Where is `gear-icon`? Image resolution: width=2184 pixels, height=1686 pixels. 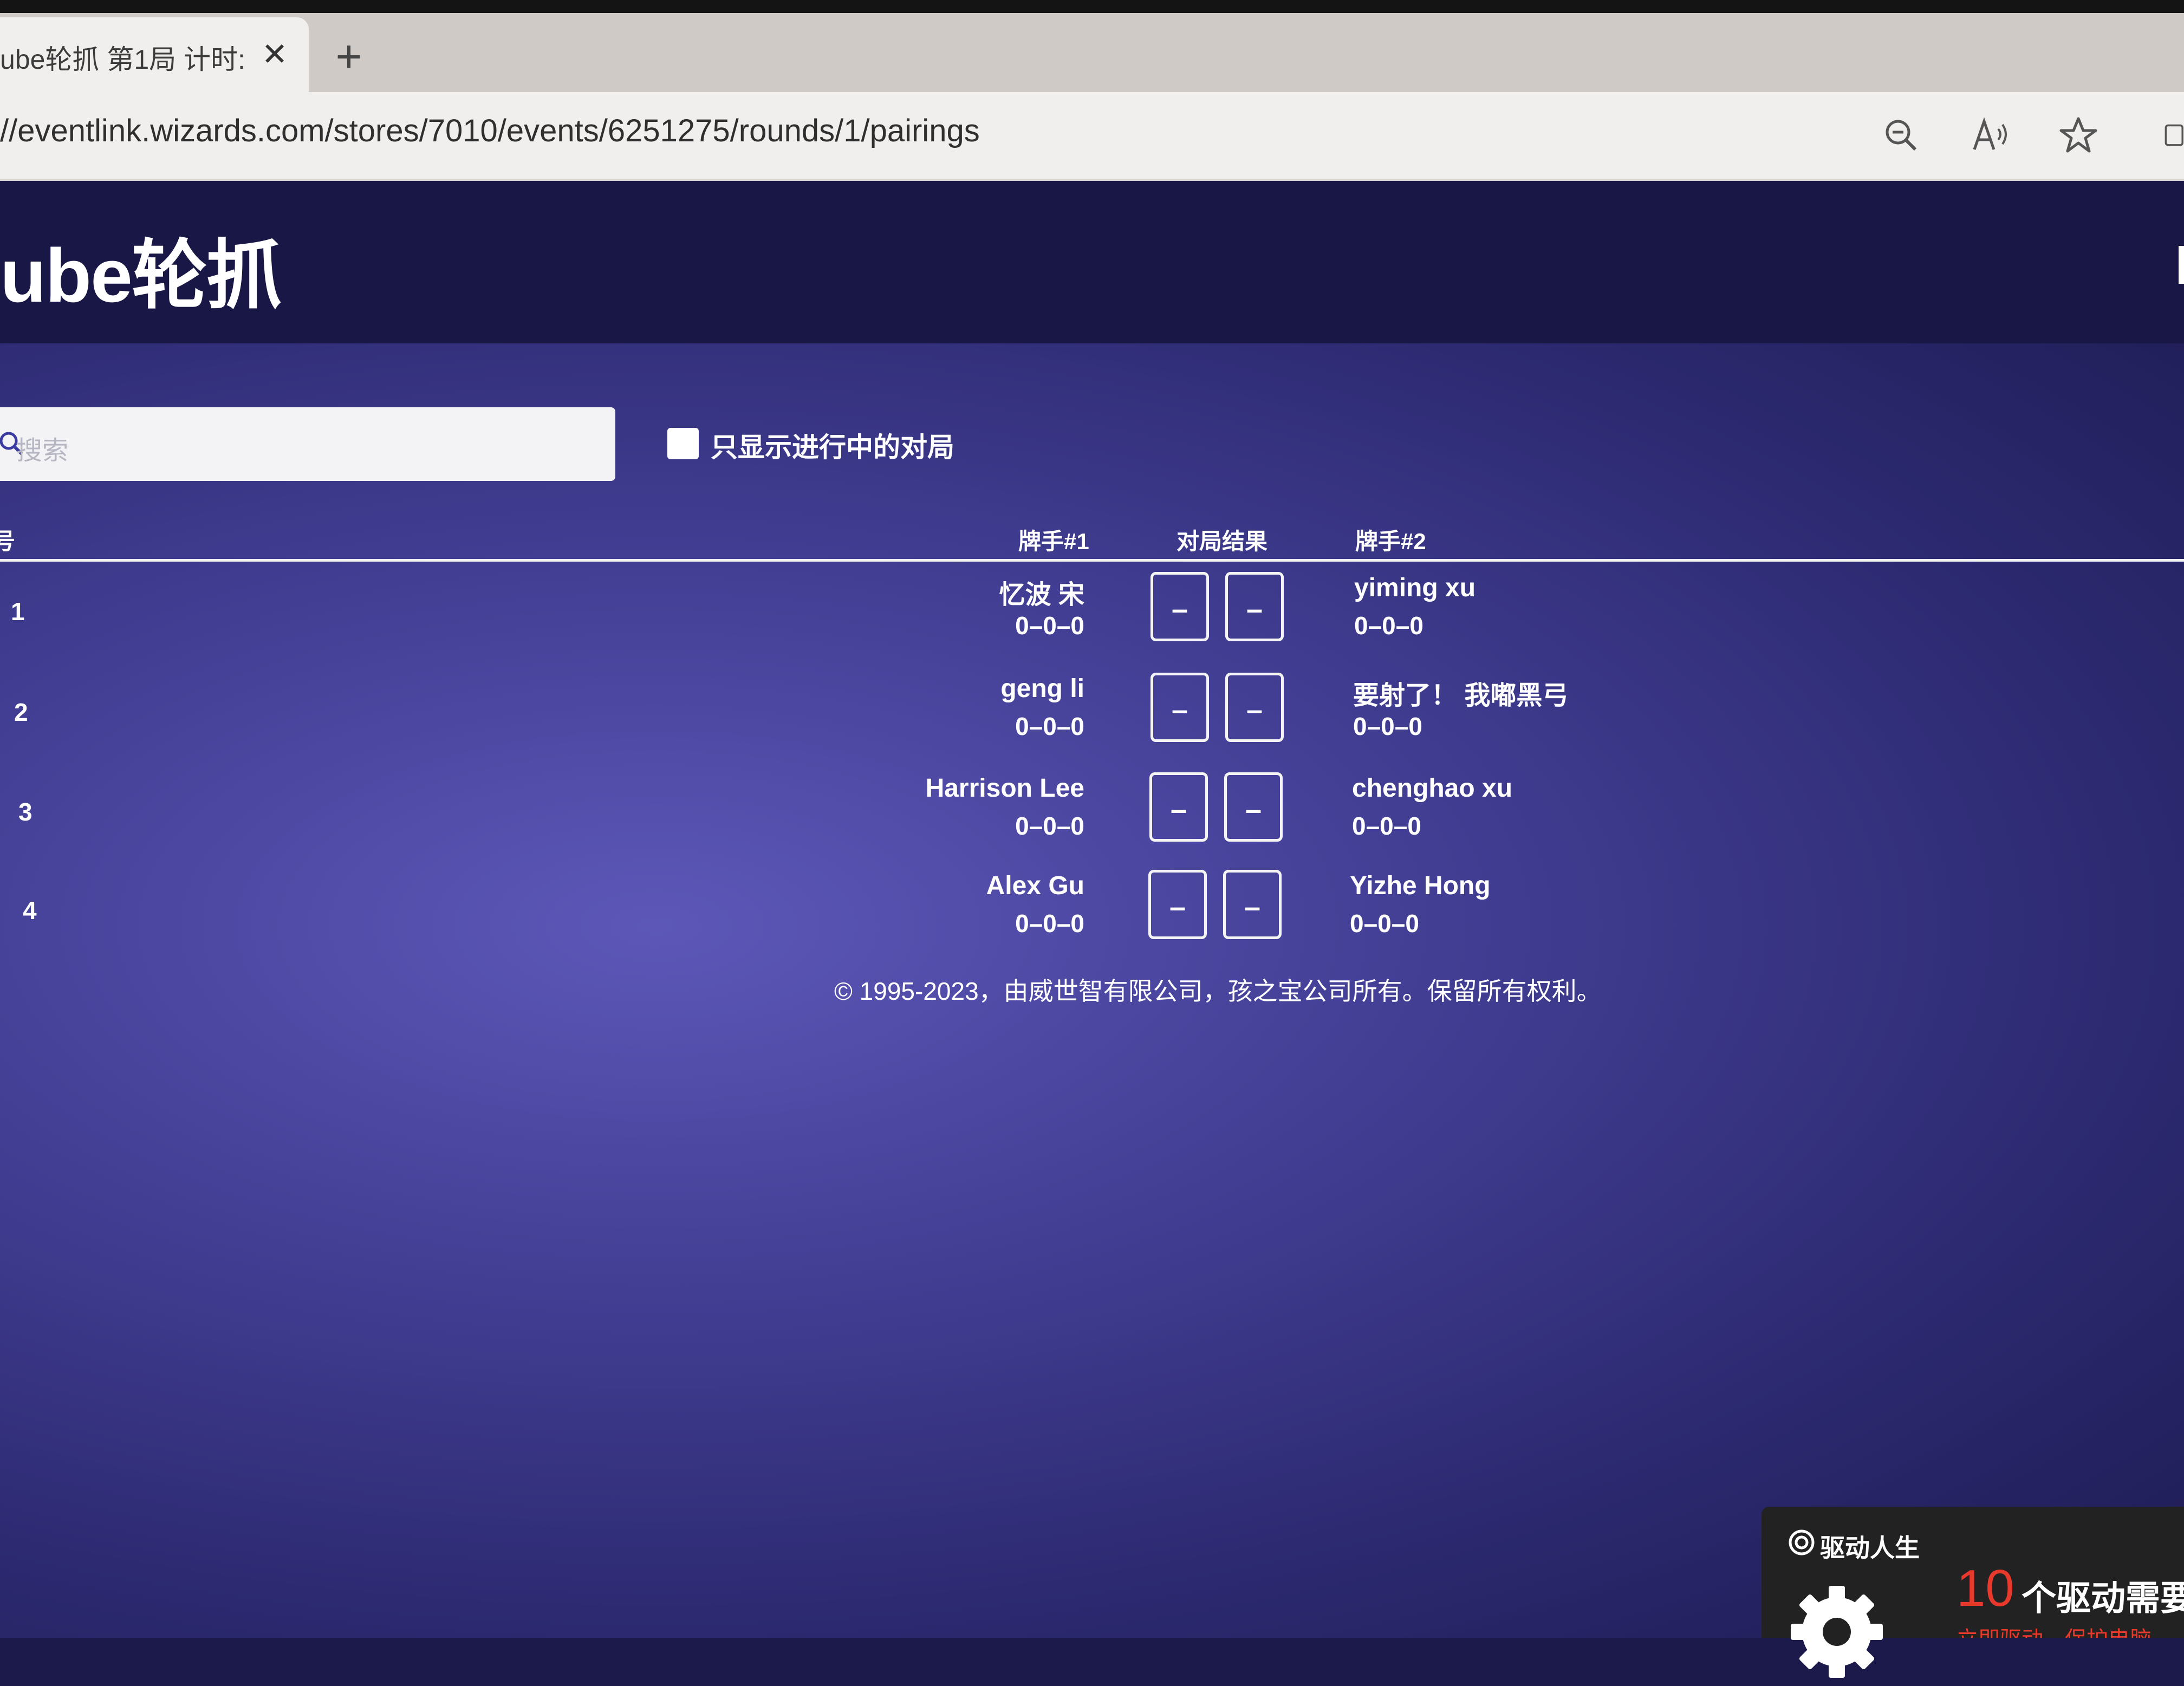 gear-icon is located at coordinates (1836, 1631).